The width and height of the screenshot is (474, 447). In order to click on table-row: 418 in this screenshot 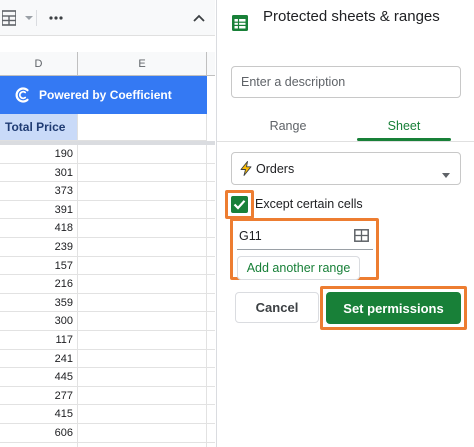, I will do `click(107, 228)`.